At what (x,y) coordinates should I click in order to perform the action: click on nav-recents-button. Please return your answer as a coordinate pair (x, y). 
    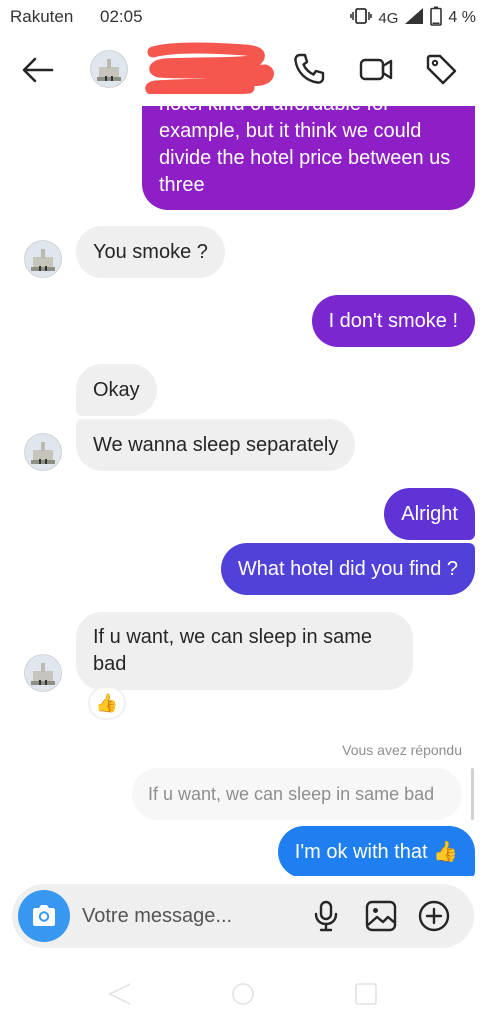
    Looking at the image, I should click on (366, 994).